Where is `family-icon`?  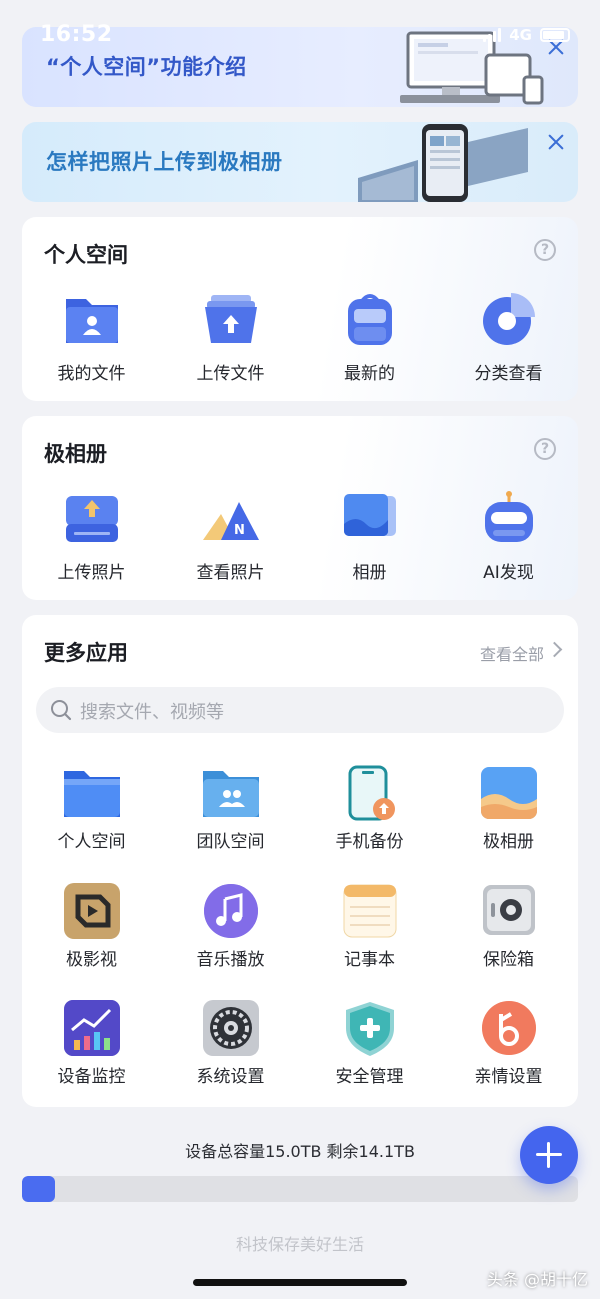 family-icon is located at coordinates (508, 1028).